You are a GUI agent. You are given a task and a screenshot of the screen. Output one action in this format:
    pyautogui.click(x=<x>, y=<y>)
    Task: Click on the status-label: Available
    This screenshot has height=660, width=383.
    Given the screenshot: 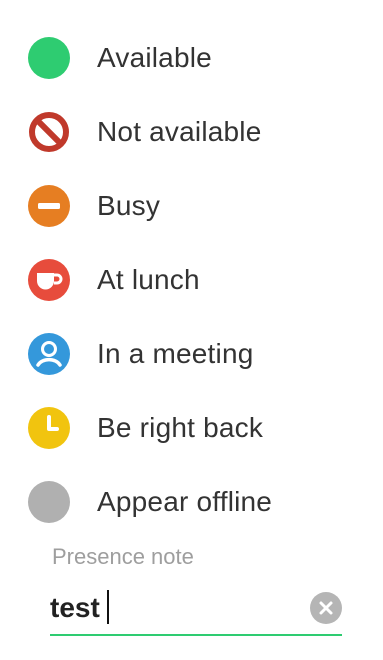 What is the action you would take?
    pyautogui.click(x=154, y=57)
    